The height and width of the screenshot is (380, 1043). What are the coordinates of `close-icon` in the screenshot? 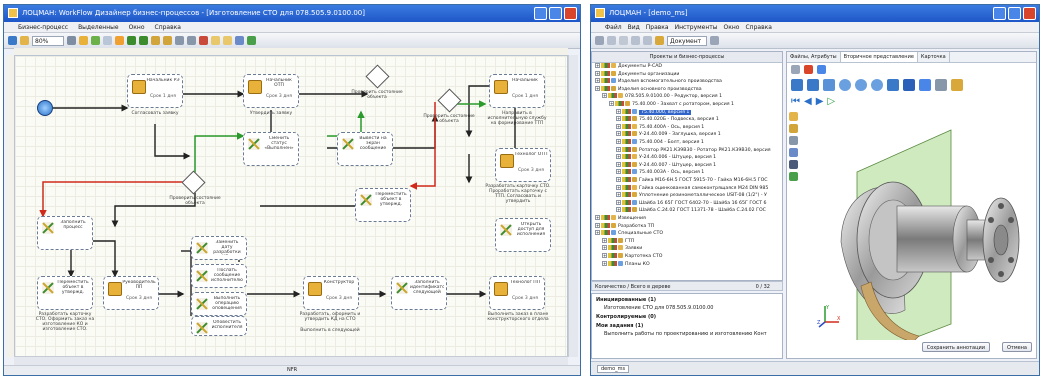 It's located at (808, 69).